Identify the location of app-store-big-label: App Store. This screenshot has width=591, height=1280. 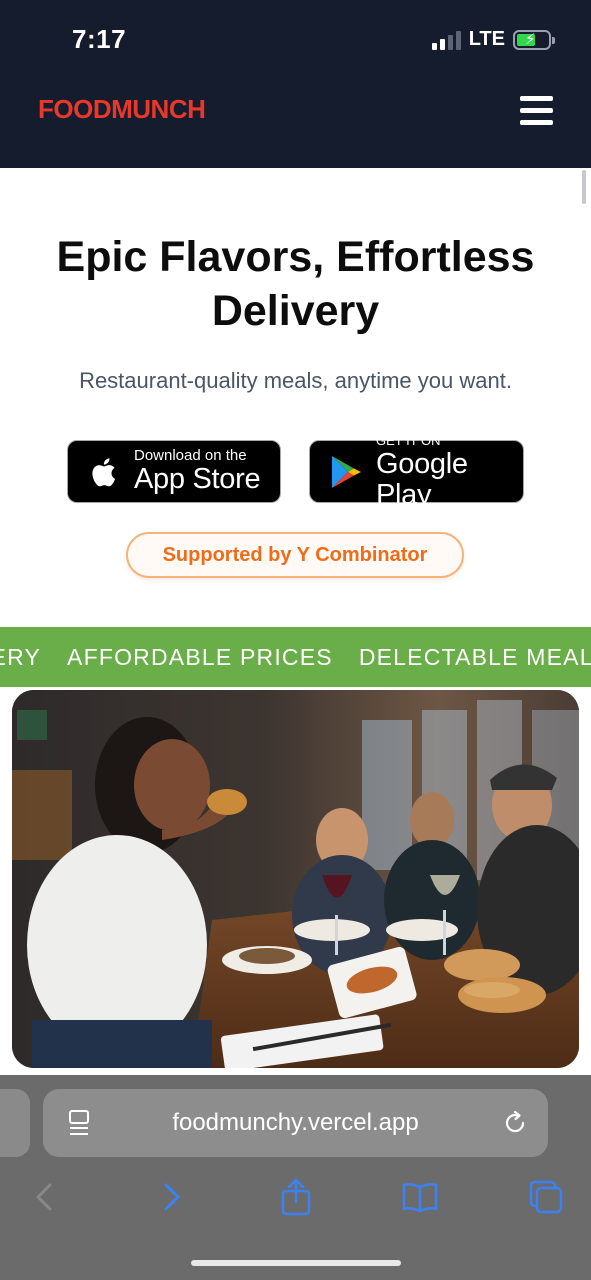
(197, 479).